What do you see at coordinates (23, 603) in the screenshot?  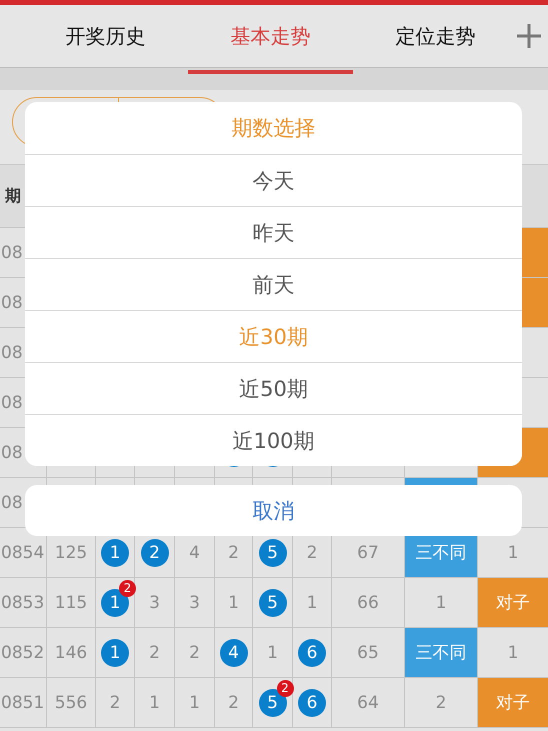 I see `table-cell: 0853` at bounding box center [23, 603].